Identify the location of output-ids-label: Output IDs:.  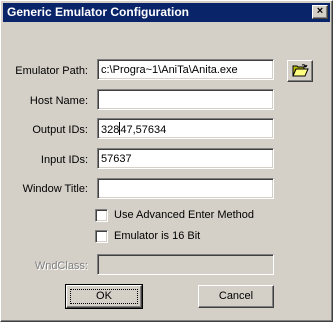
(60, 130).